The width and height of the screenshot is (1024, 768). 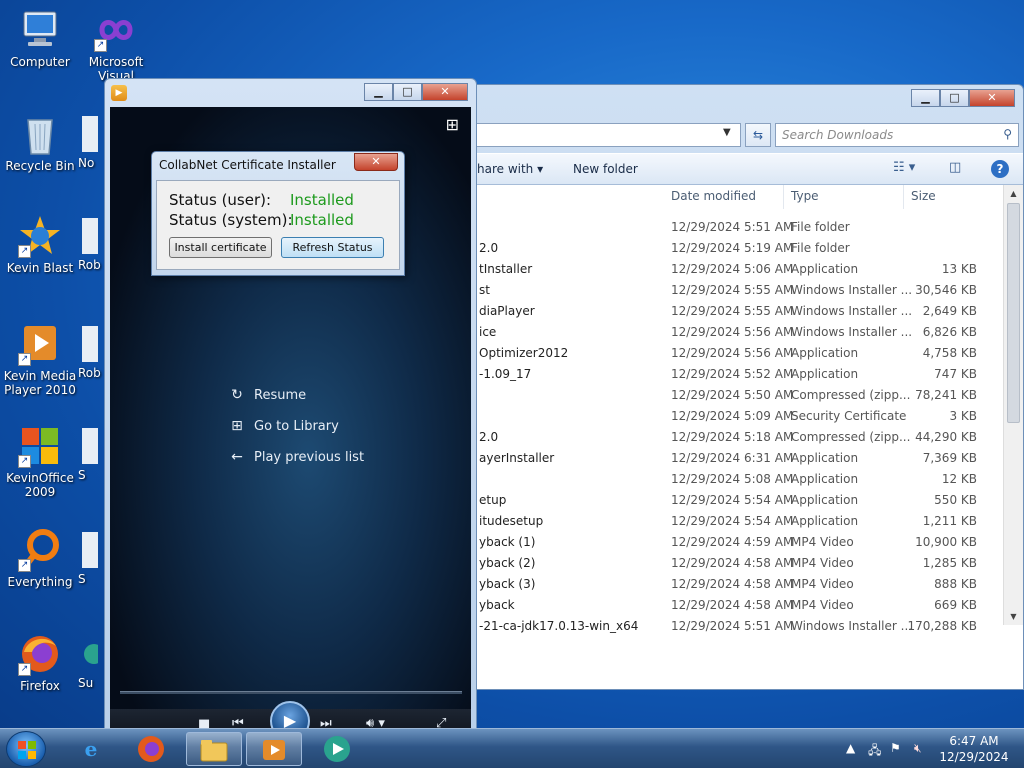 I want to click on taskbar-explorer, so click(x=214, y=749).